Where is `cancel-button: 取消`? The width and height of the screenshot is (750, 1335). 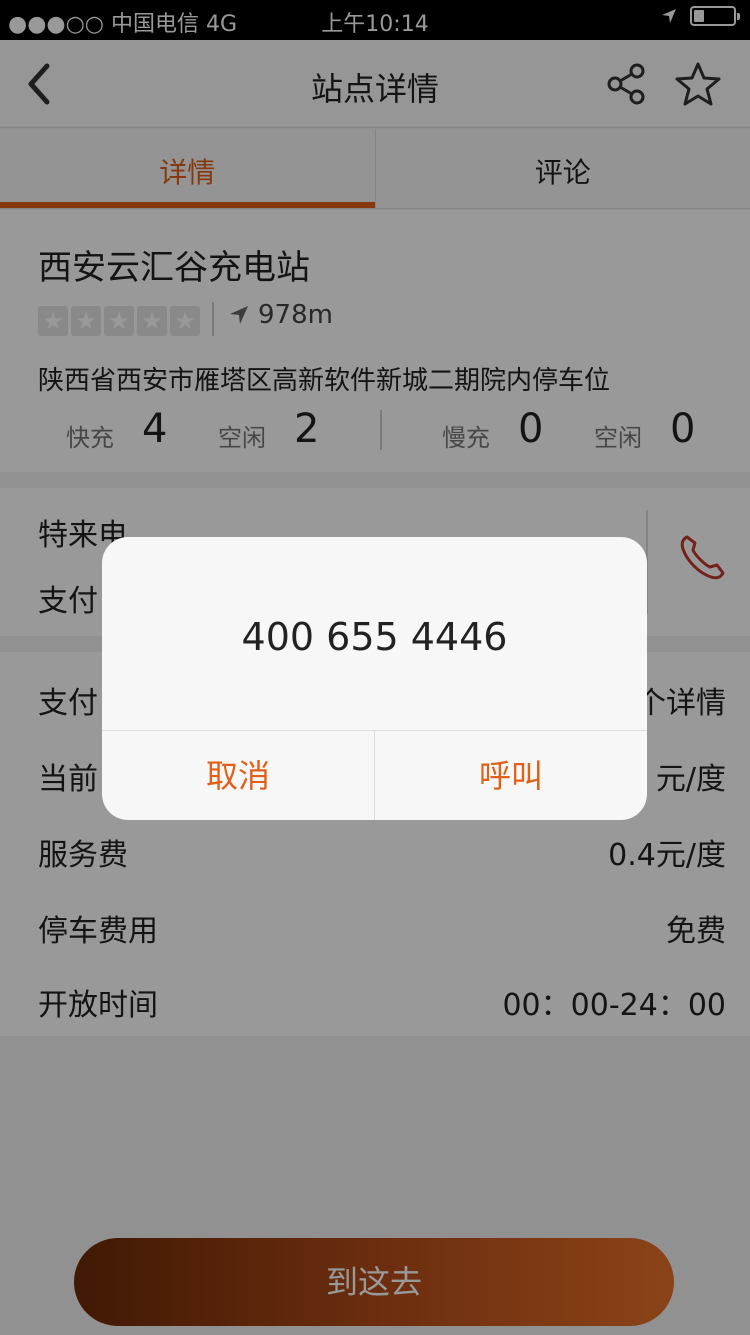
cancel-button: 取消 is located at coordinates (238, 775).